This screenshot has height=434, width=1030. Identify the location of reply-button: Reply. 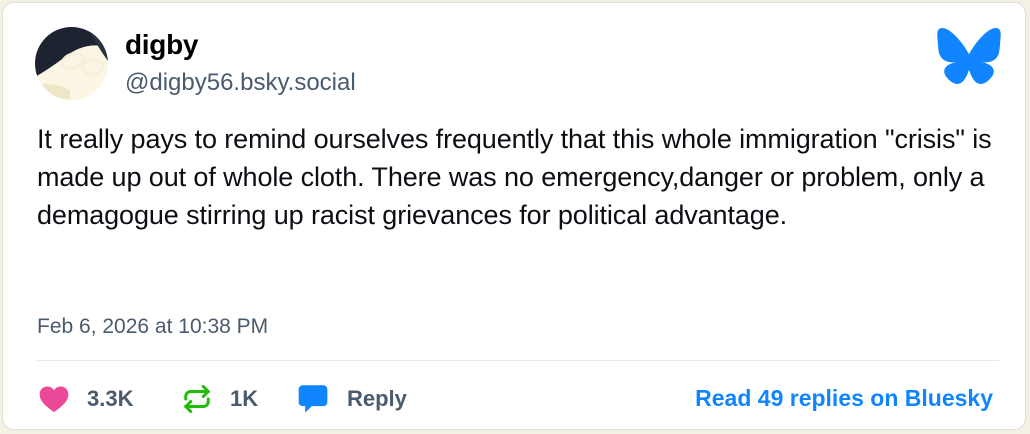
(352, 399).